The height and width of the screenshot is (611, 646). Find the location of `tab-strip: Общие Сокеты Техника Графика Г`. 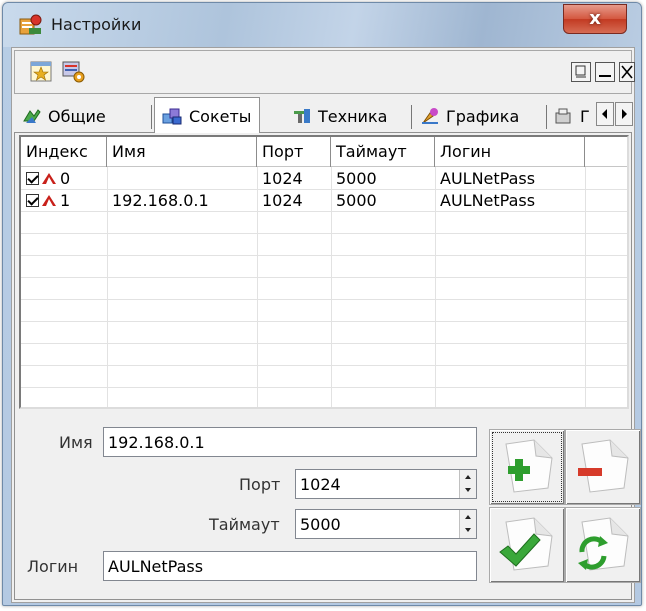

tab-strip: Общие Сокеты Техника Графика Г is located at coordinates (323, 115).